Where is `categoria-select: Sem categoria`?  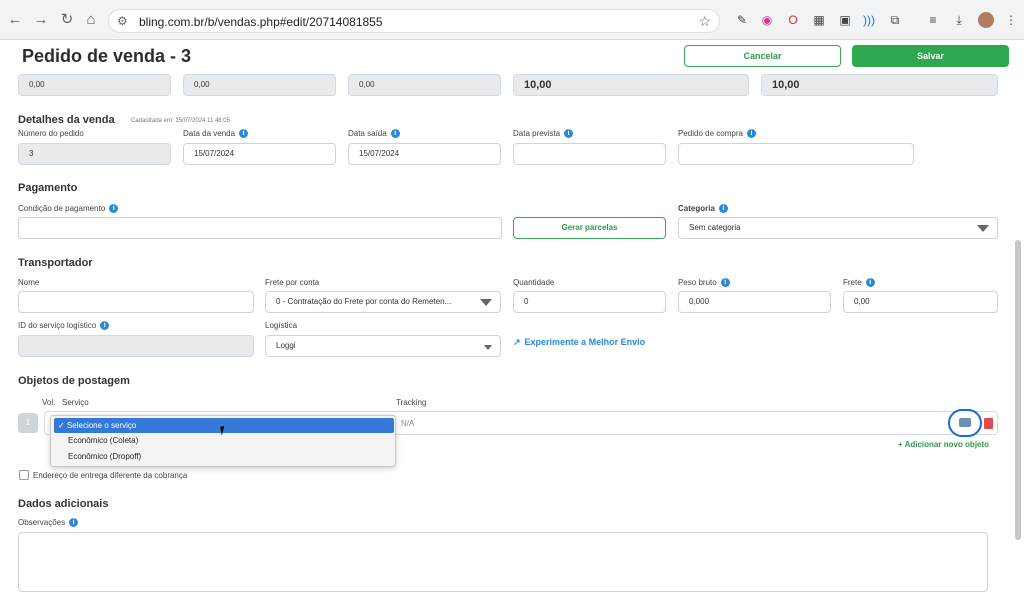 categoria-select: Sem categoria is located at coordinates (838, 228).